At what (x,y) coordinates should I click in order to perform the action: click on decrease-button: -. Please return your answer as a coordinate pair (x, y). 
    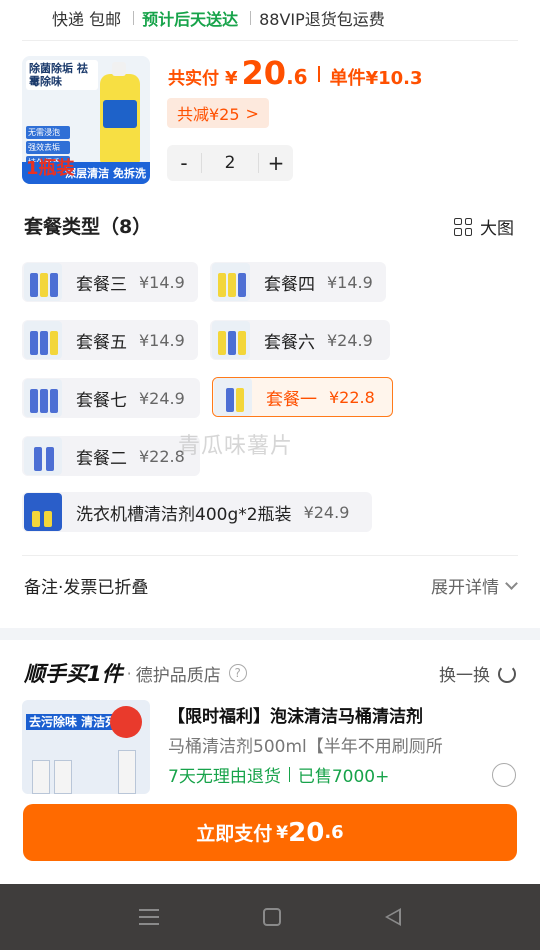
    Looking at the image, I should click on (184, 163).